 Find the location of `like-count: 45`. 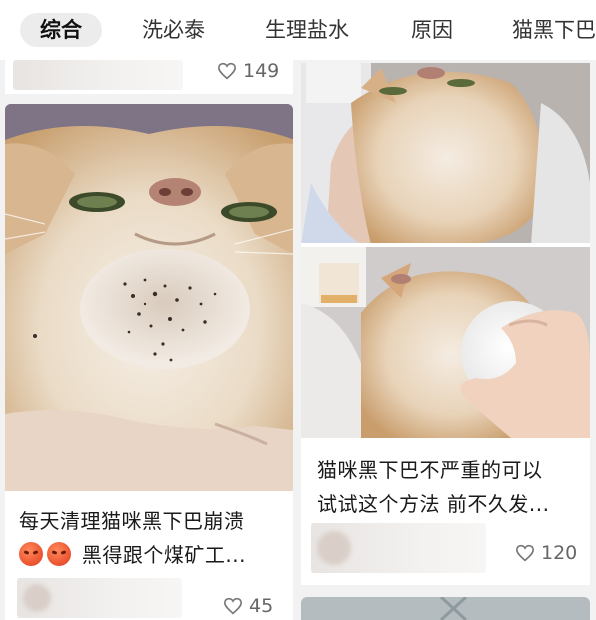

like-count: 45 is located at coordinates (261, 606).